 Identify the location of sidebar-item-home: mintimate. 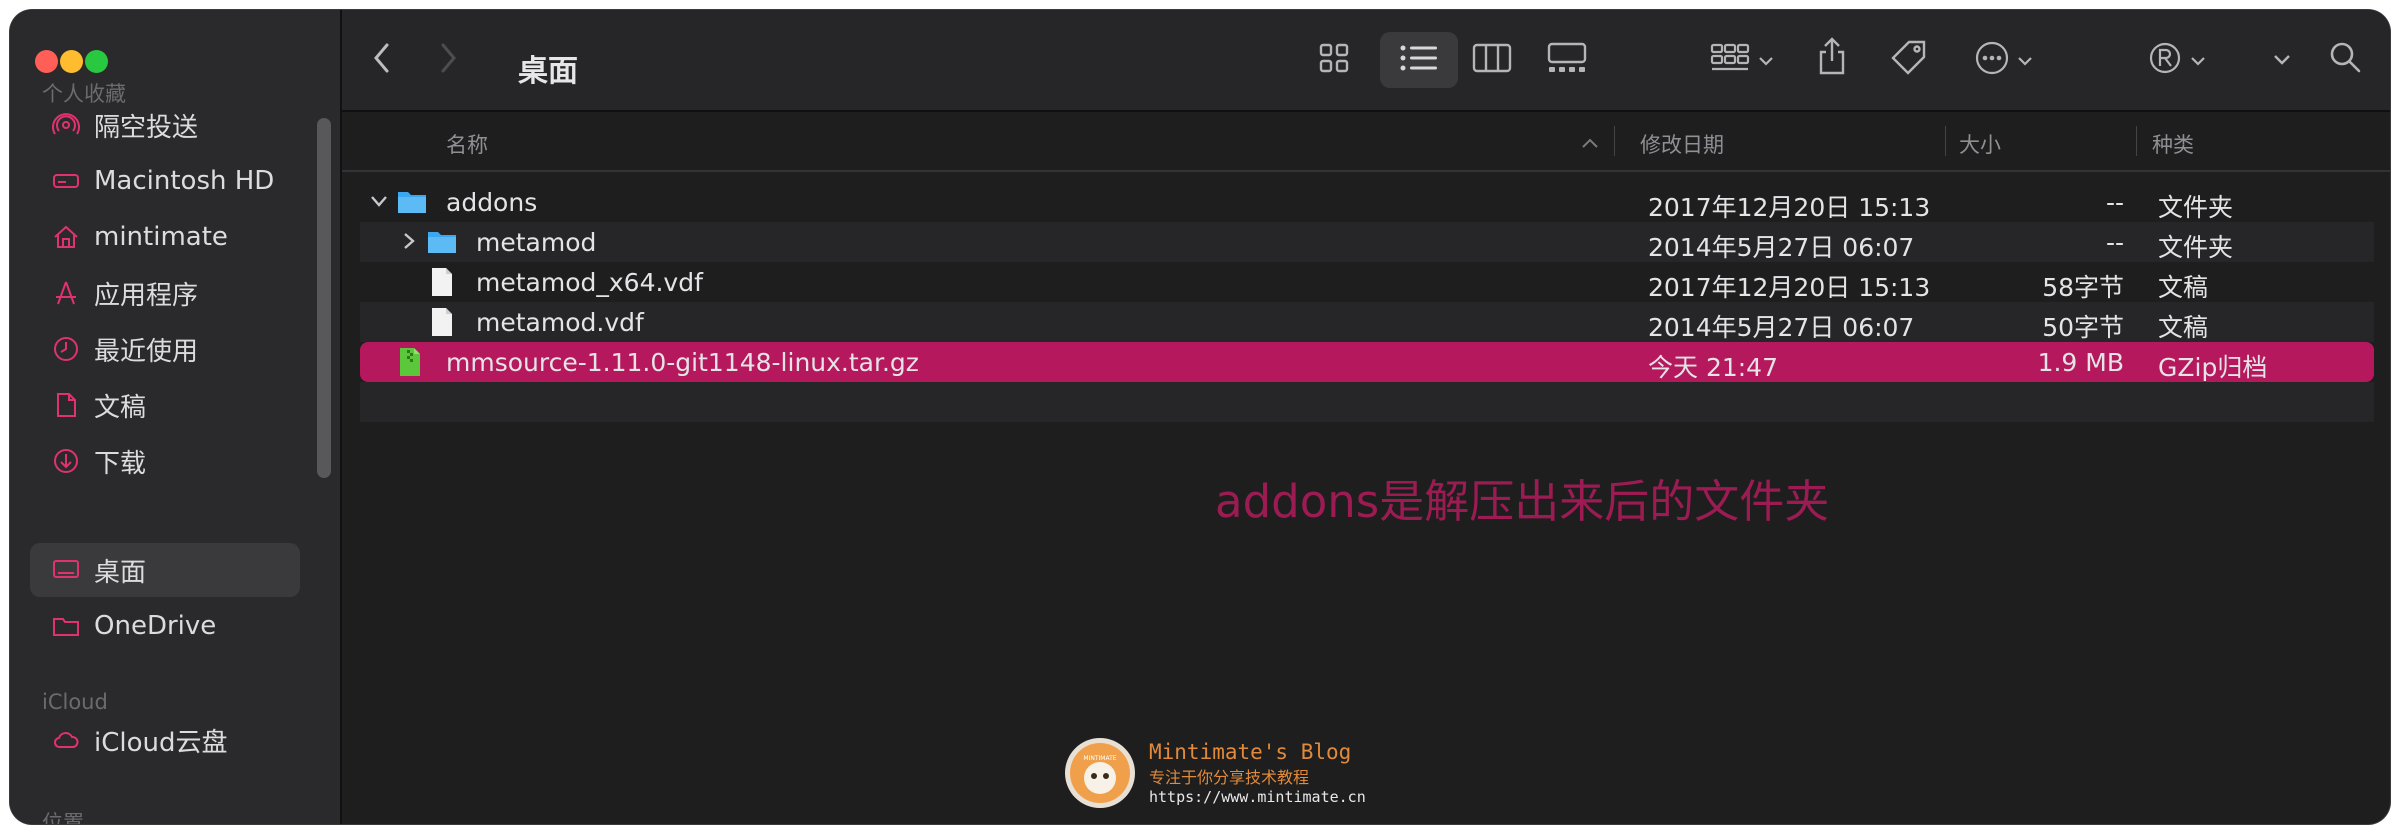
(165, 237).